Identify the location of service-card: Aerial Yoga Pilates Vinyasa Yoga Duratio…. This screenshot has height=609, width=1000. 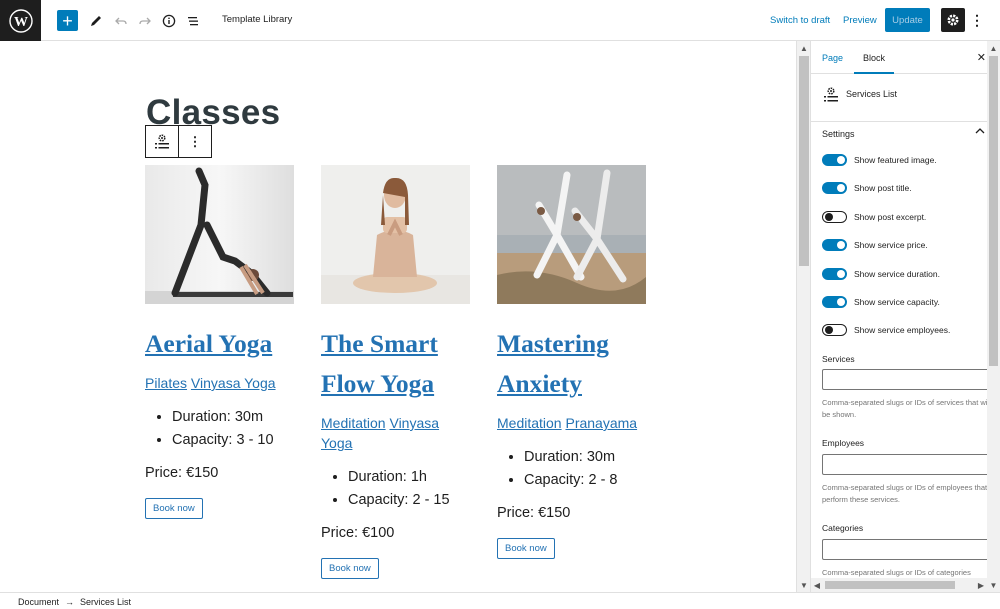
(220, 342).